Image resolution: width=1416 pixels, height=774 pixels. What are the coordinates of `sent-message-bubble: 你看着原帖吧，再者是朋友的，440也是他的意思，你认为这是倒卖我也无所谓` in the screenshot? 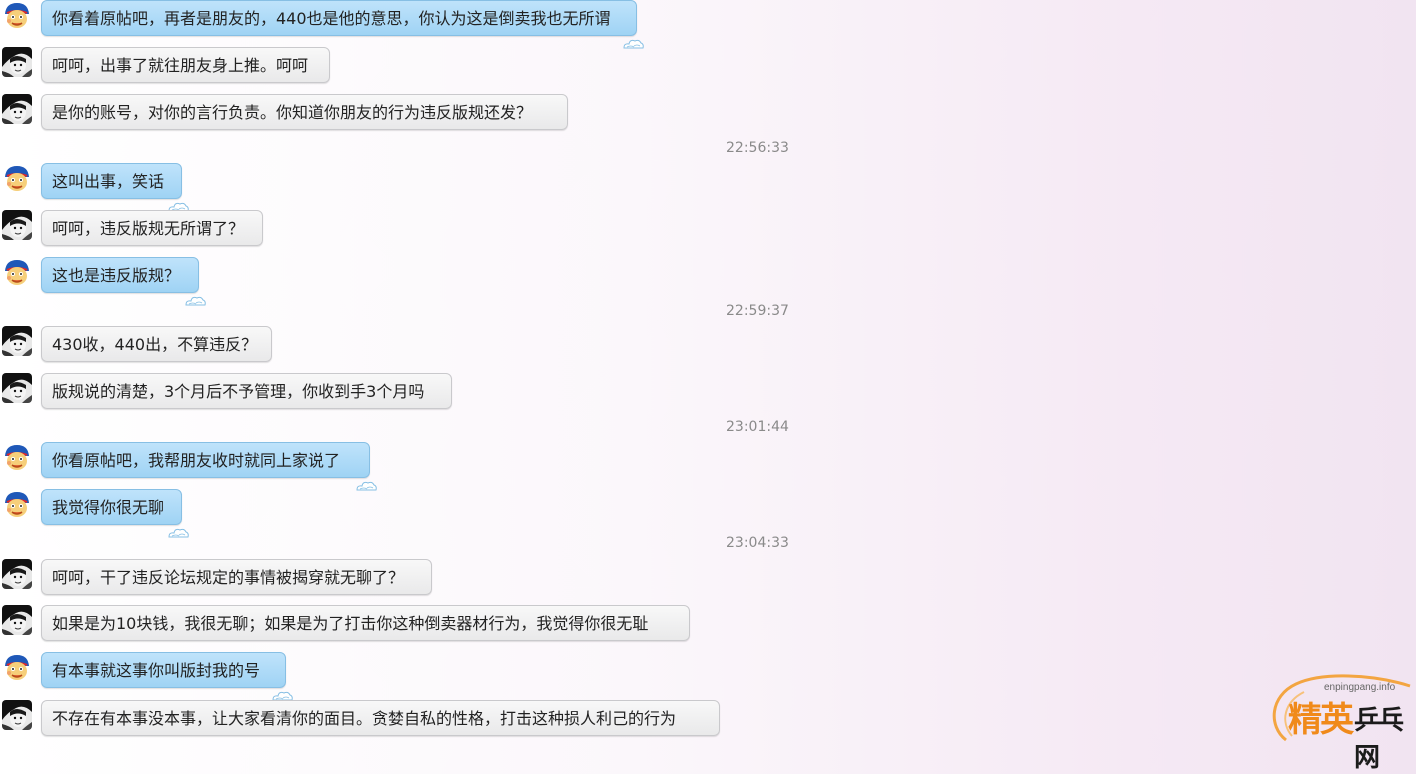 It's located at (342, 24).